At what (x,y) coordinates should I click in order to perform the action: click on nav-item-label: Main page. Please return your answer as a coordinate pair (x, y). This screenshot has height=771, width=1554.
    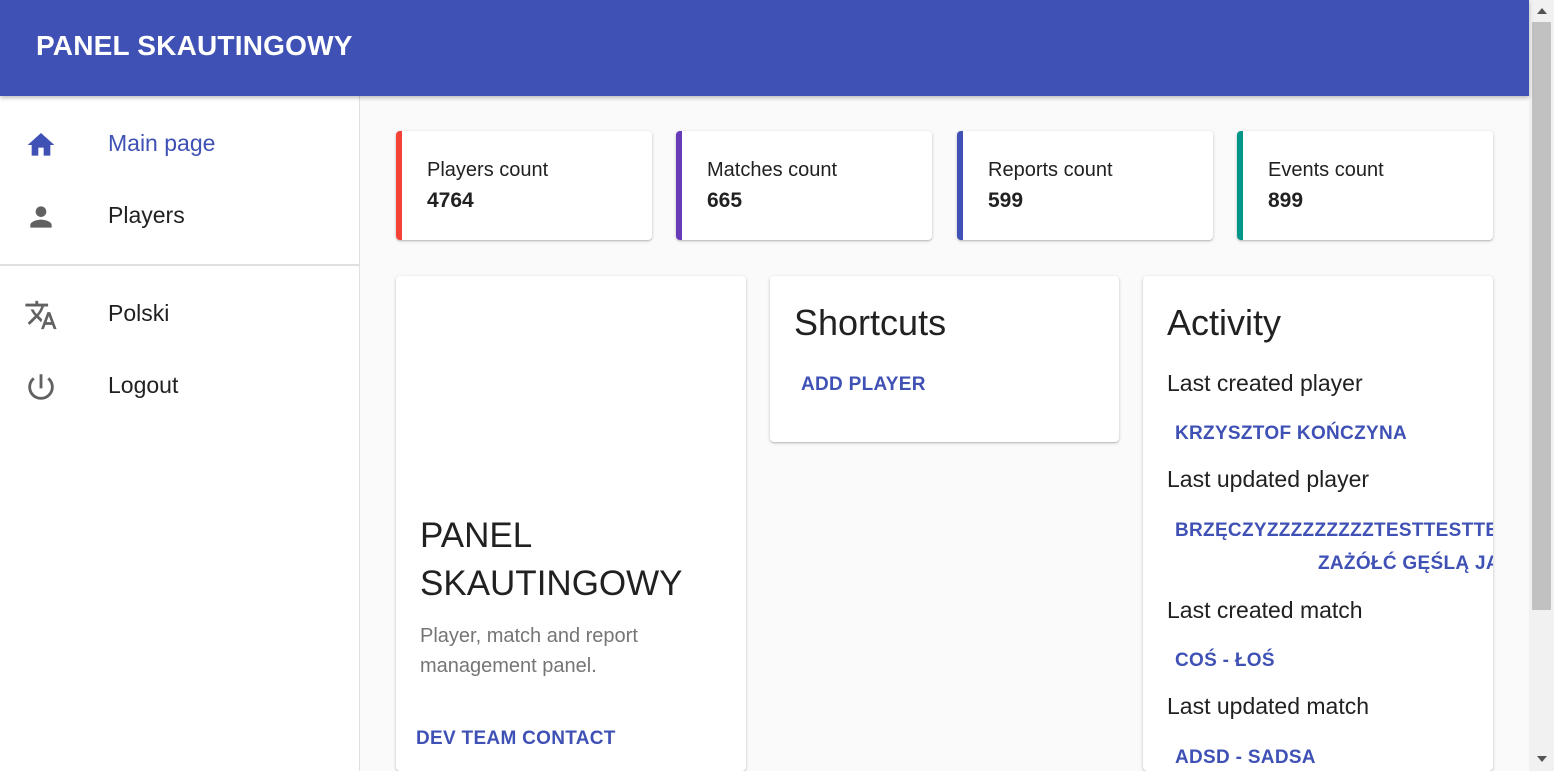
    Looking at the image, I should click on (162, 143).